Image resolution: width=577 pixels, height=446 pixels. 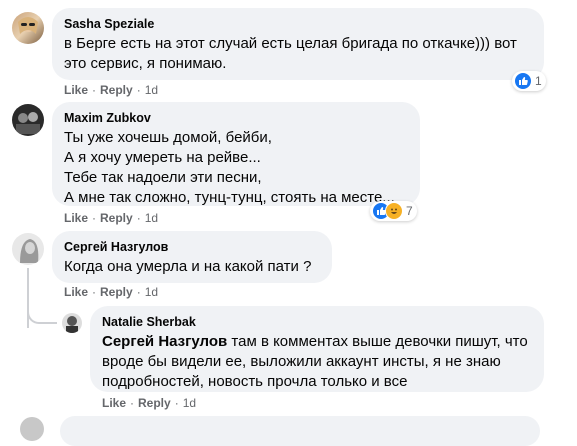 I want to click on reaction-count: 1, so click(x=538, y=81).